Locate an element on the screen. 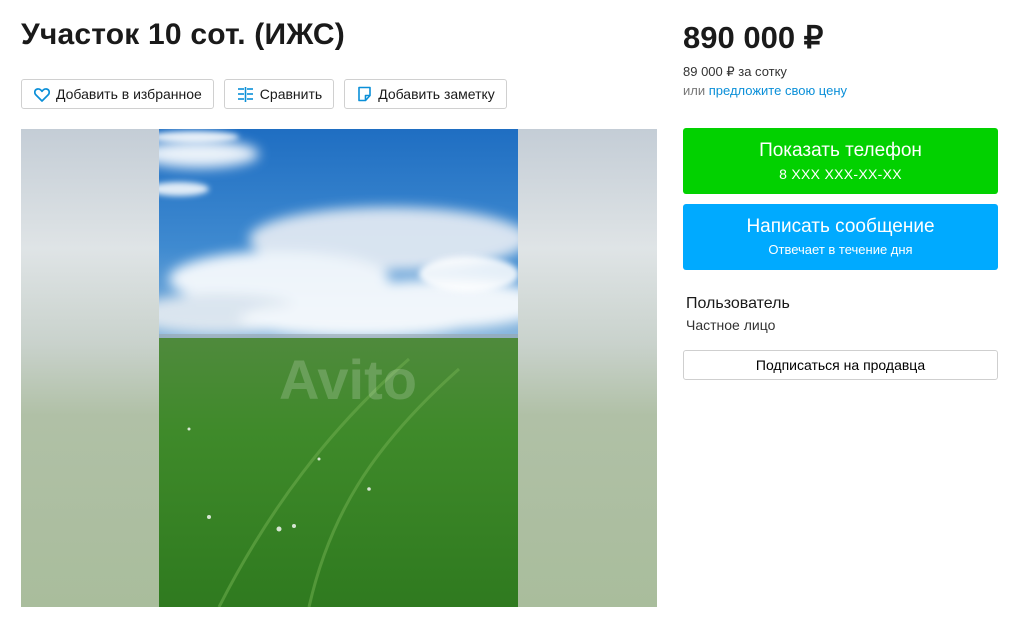 The height and width of the screenshot is (640, 1022). listing-price: 890 000 ₽ is located at coordinates (753, 37).